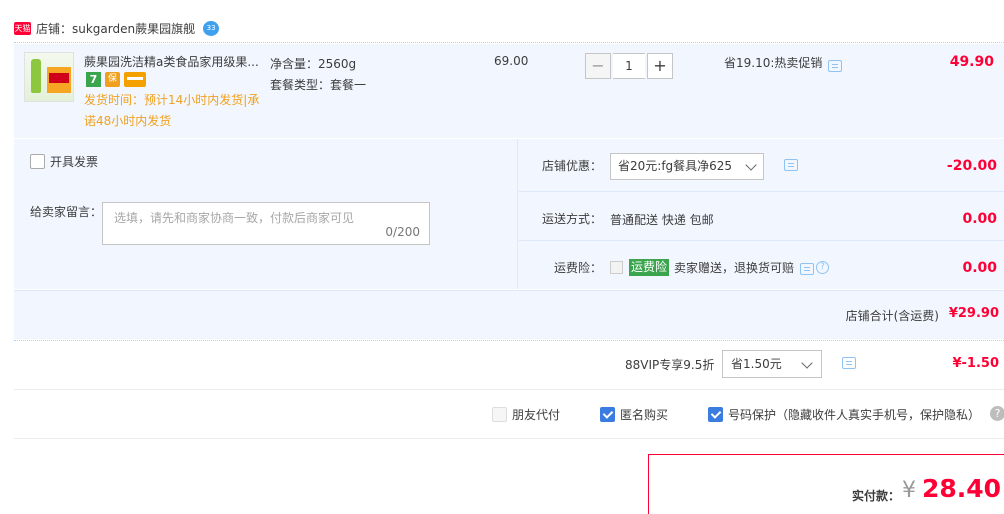 The width and height of the screenshot is (1004, 514). I want to click on invoice-checkbox, so click(37, 161).